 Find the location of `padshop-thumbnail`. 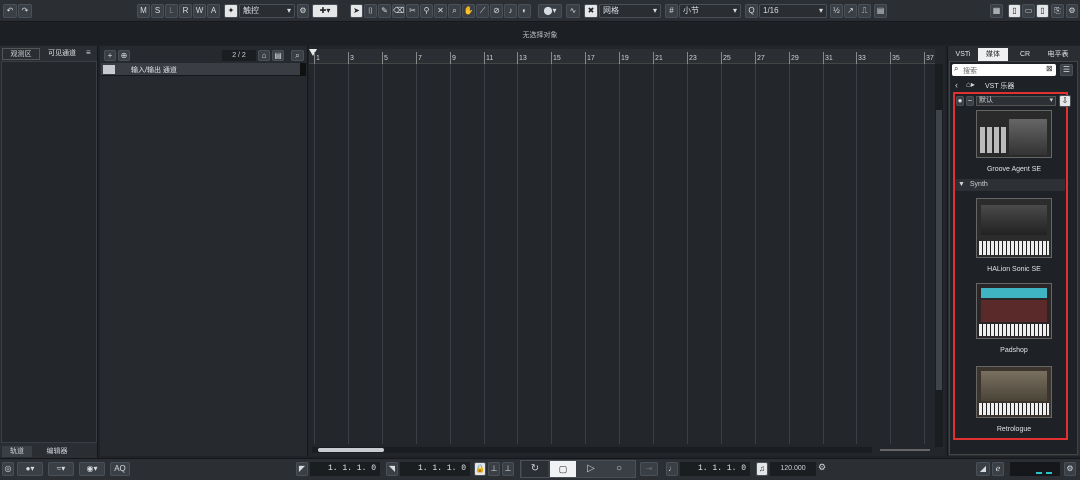

padshop-thumbnail is located at coordinates (1014, 311).